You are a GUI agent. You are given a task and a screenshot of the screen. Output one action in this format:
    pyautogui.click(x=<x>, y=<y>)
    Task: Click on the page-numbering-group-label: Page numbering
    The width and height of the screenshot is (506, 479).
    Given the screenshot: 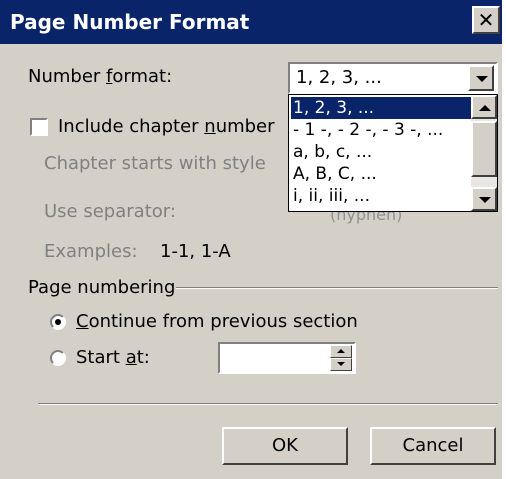 What is the action you would take?
    pyautogui.click(x=102, y=287)
    